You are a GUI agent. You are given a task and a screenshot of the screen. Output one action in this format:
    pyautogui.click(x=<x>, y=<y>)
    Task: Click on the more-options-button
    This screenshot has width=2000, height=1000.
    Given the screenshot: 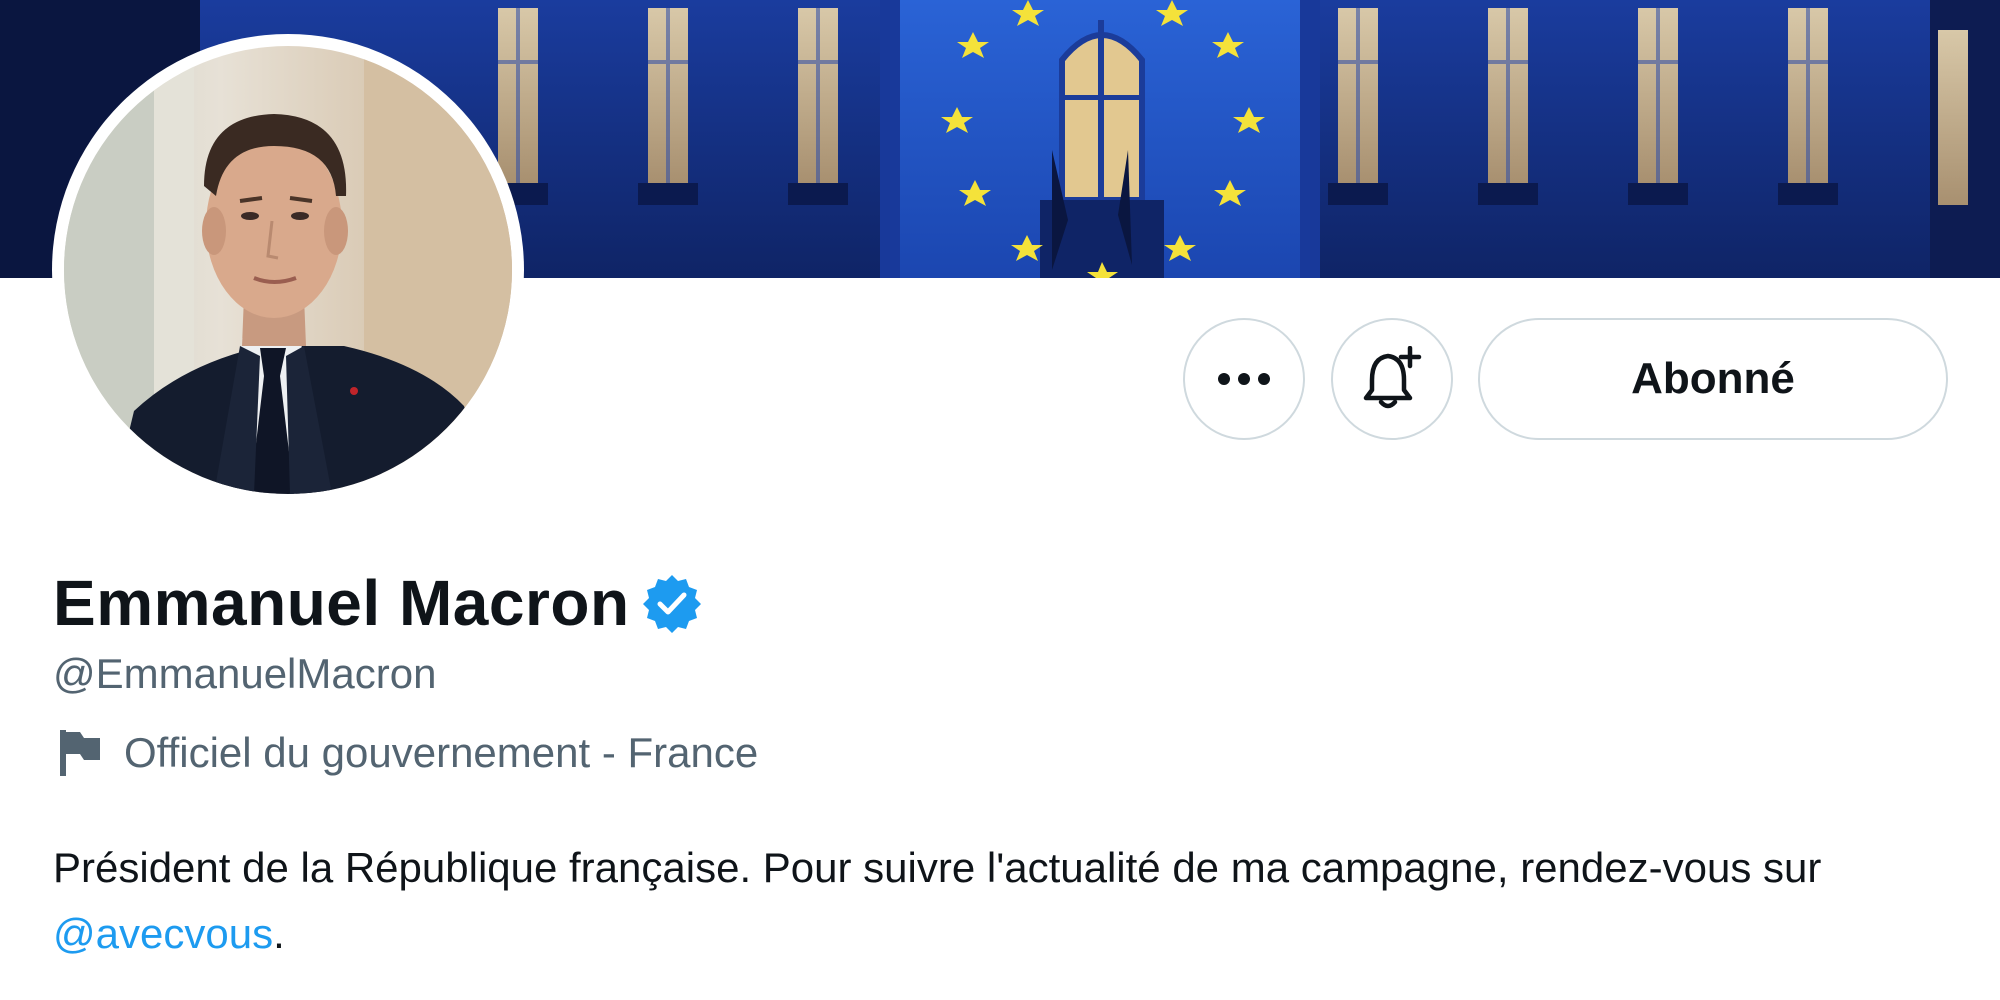 What is the action you would take?
    pyautogui.click(x=1244, y=379)
    